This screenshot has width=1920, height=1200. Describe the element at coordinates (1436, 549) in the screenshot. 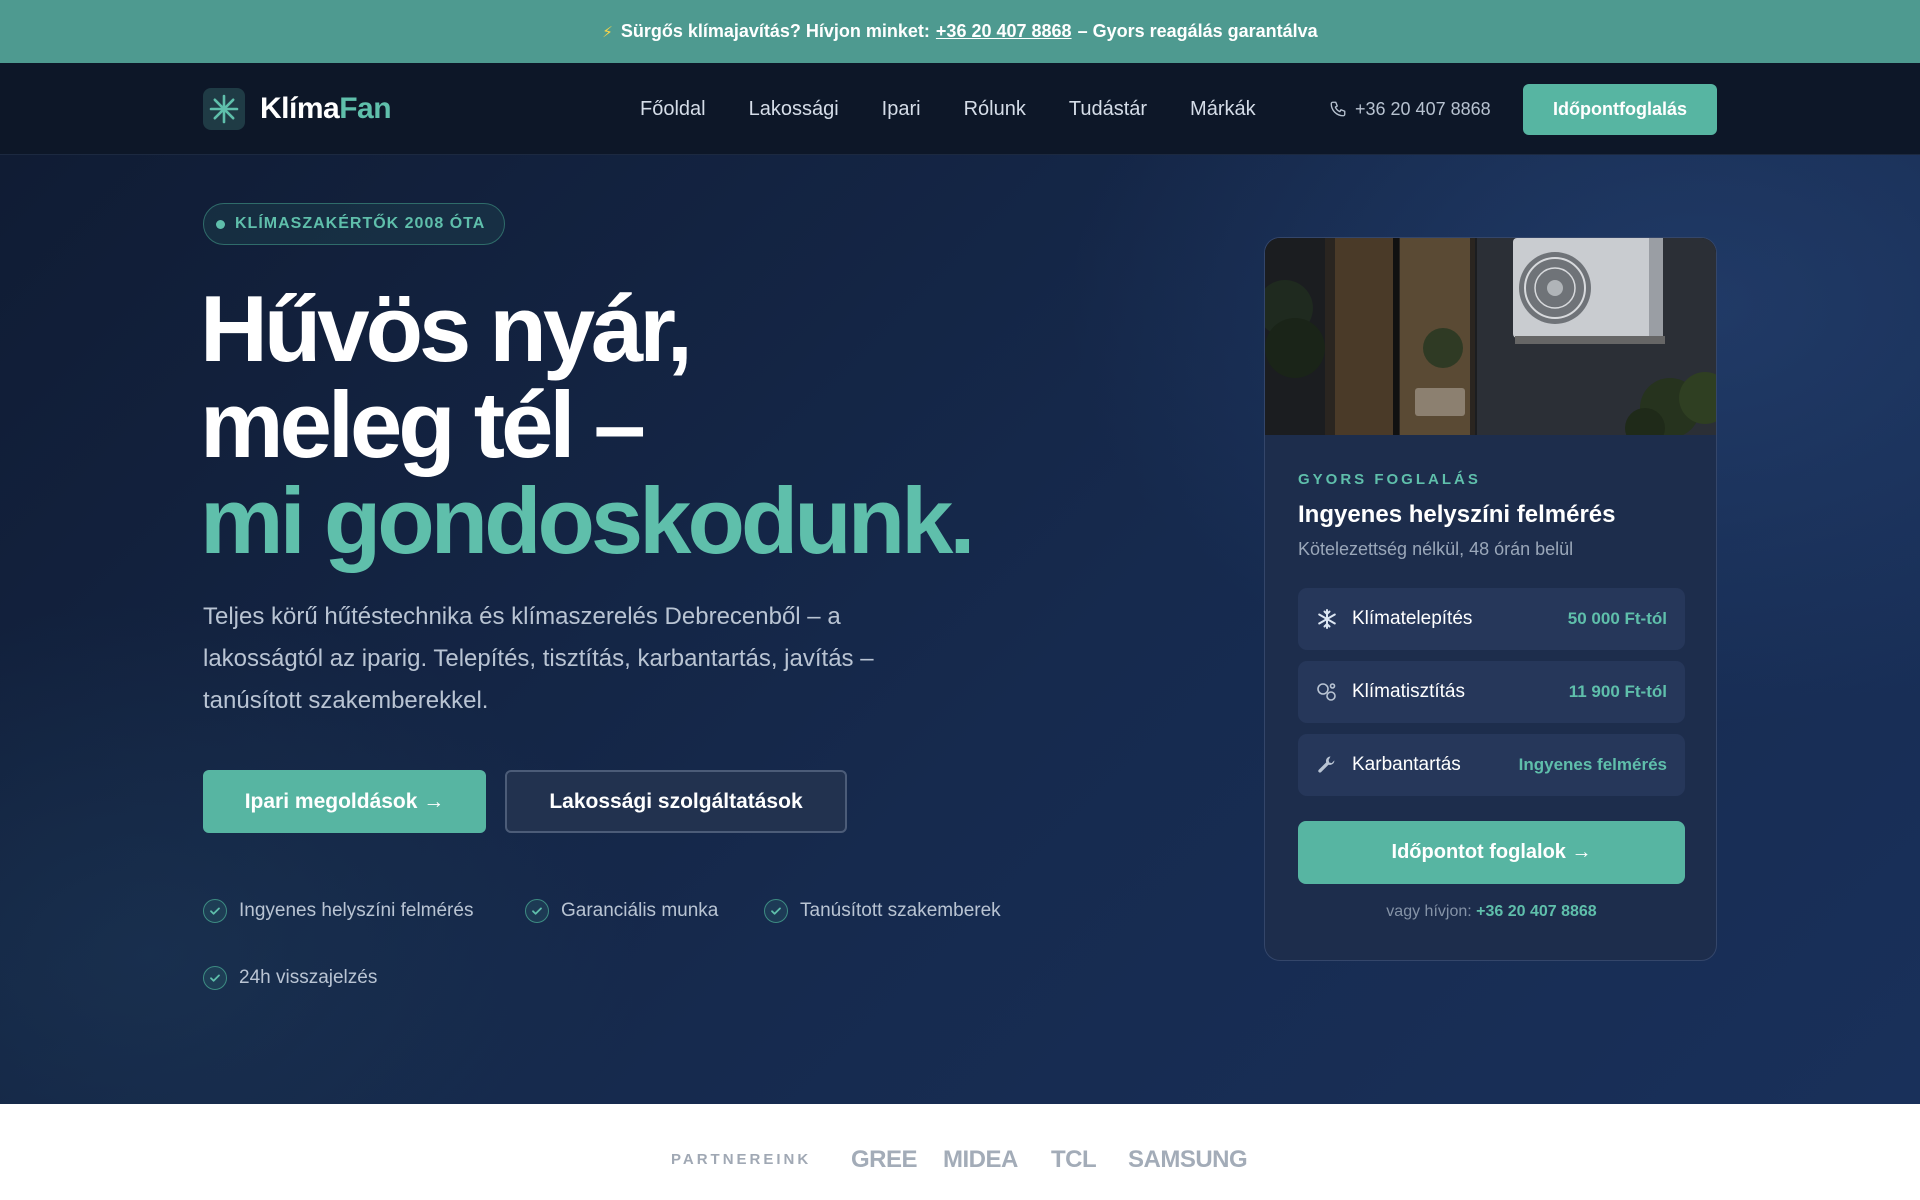

I see `card-subtitle: Kötelezettség nélkül, 48 órán belül` at that location.